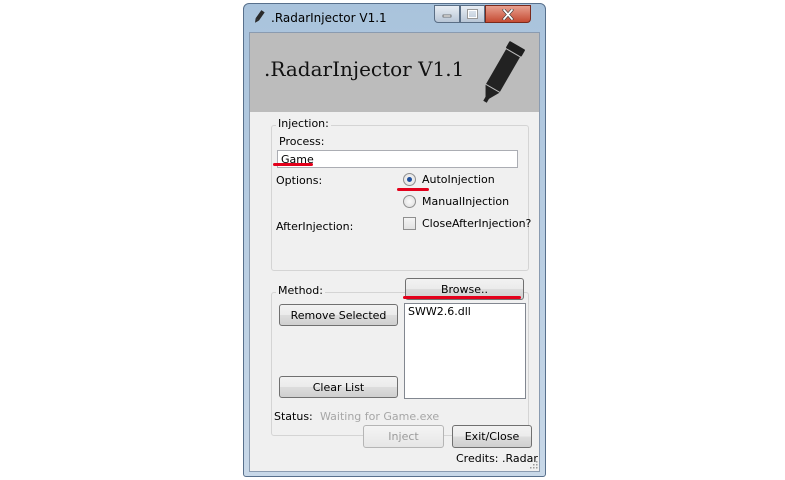 This screenshot has width=785, height=480. What do you see at coordinates (465, 201) in the screenshot?
I see `manual-injection-label: ManualInjection` at bounding box center [465, 201].